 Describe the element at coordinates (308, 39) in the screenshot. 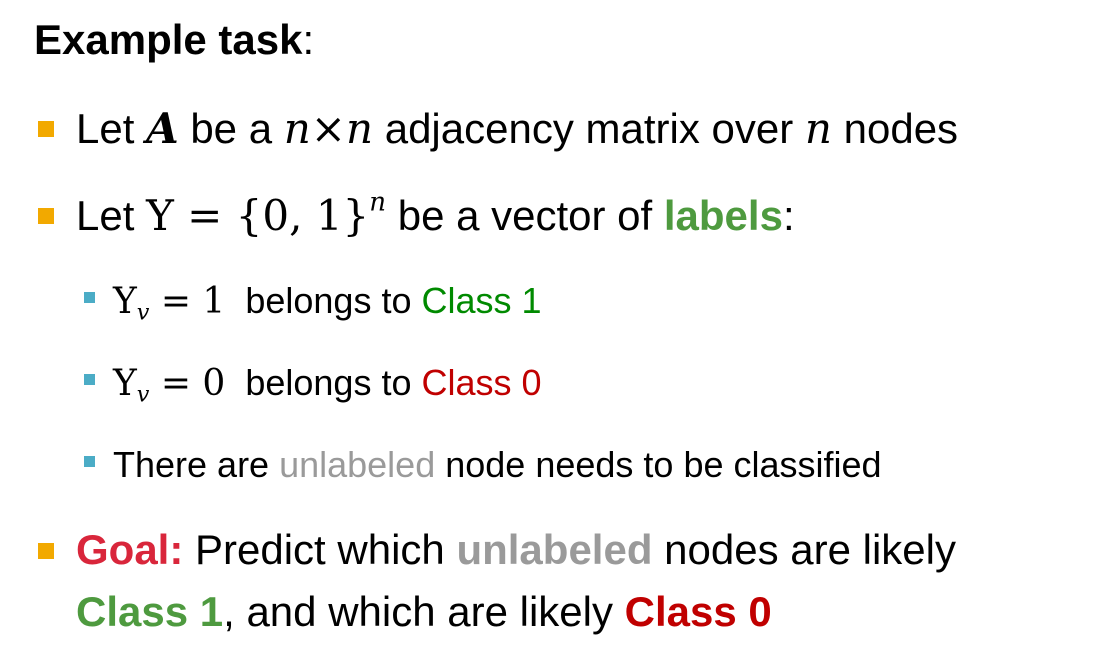

I see `heading-colon: :` at that location.